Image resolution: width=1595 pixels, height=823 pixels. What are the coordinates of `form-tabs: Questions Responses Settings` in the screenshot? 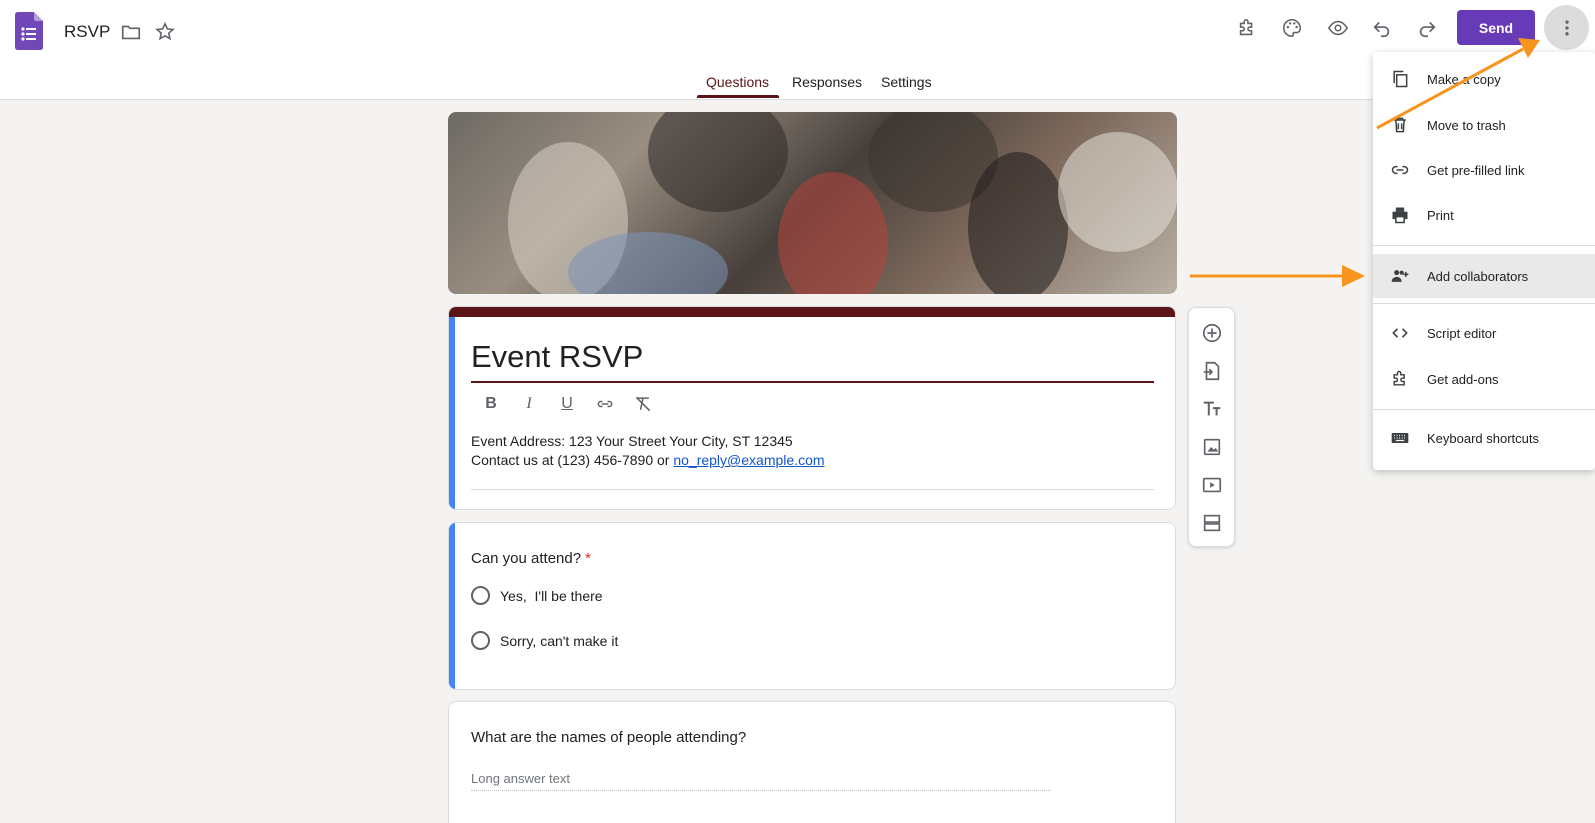 It's located at (797, 83).